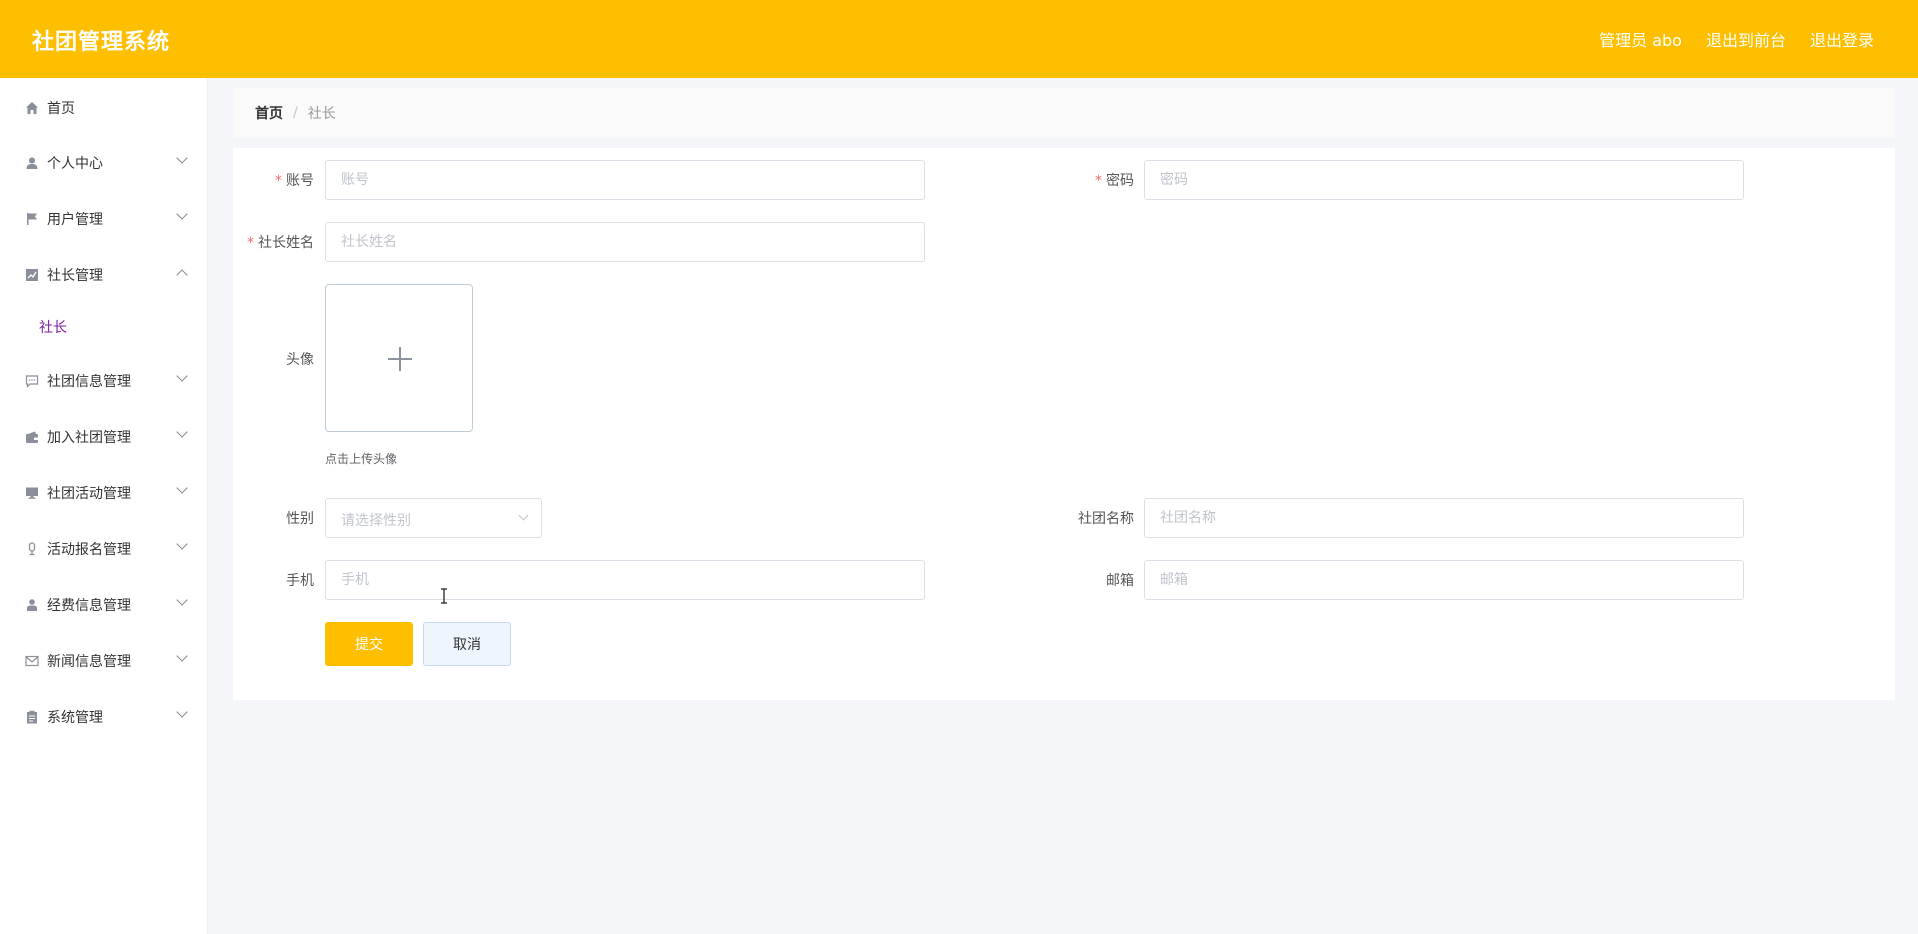  What do you see at coordinates (32, 381) in the screenshot?
I see `chat-icon` at bounding box center [32, 381].